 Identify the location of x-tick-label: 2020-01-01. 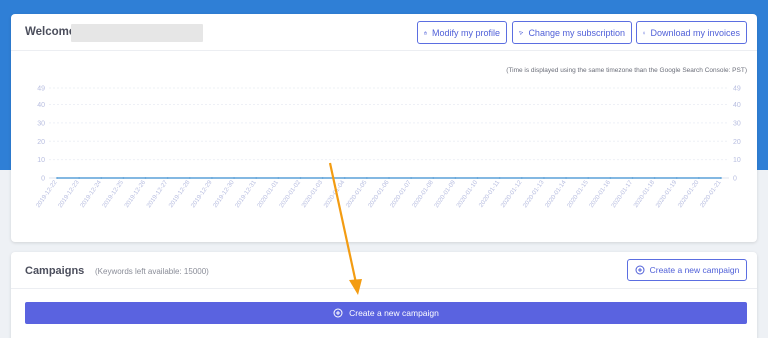
(268, 194).